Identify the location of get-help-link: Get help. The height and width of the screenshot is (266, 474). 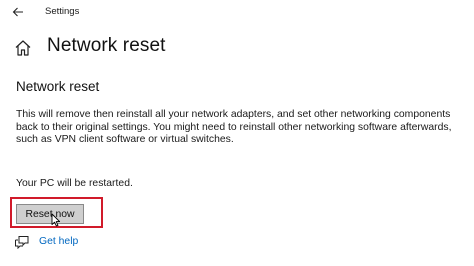
(58, 241).